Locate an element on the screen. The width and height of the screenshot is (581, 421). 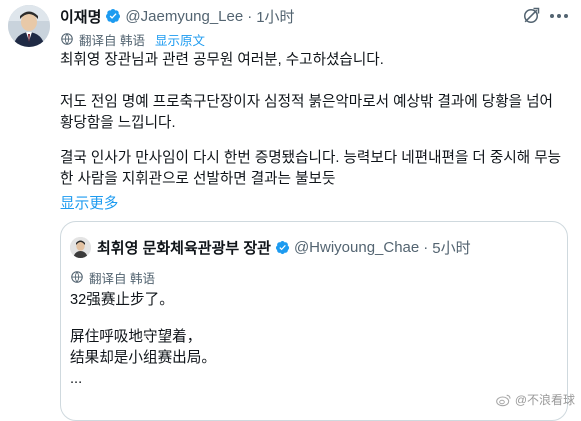
avatar-portrait is located at coordinates (29, 26).